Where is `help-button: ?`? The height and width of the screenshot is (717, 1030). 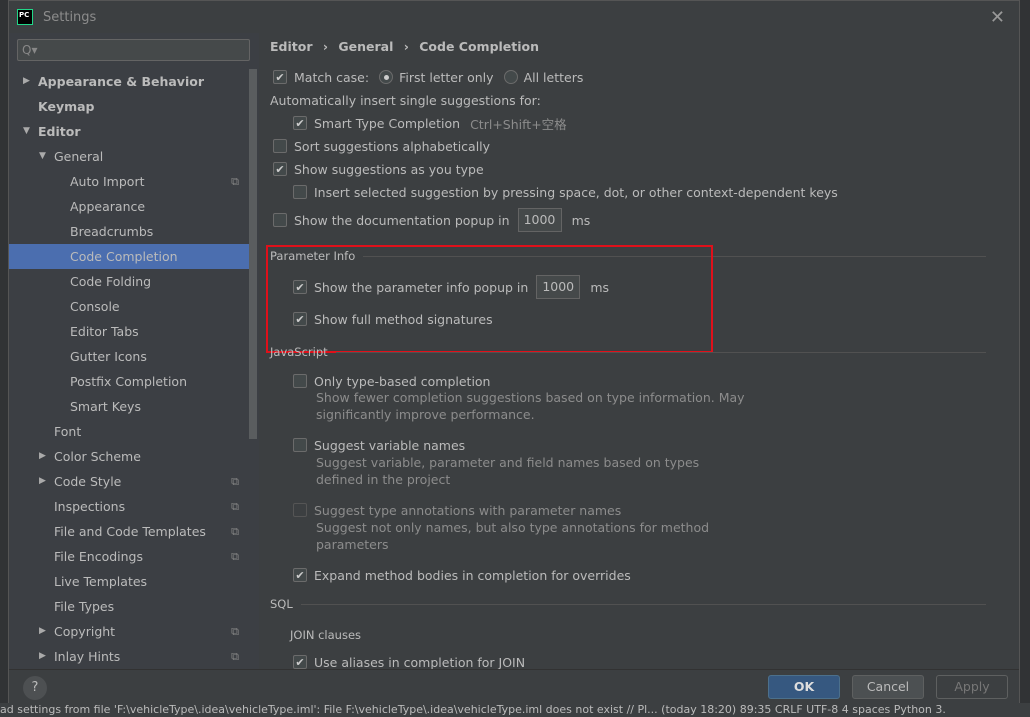
help-button: ? is located at coordinates (35, 688).